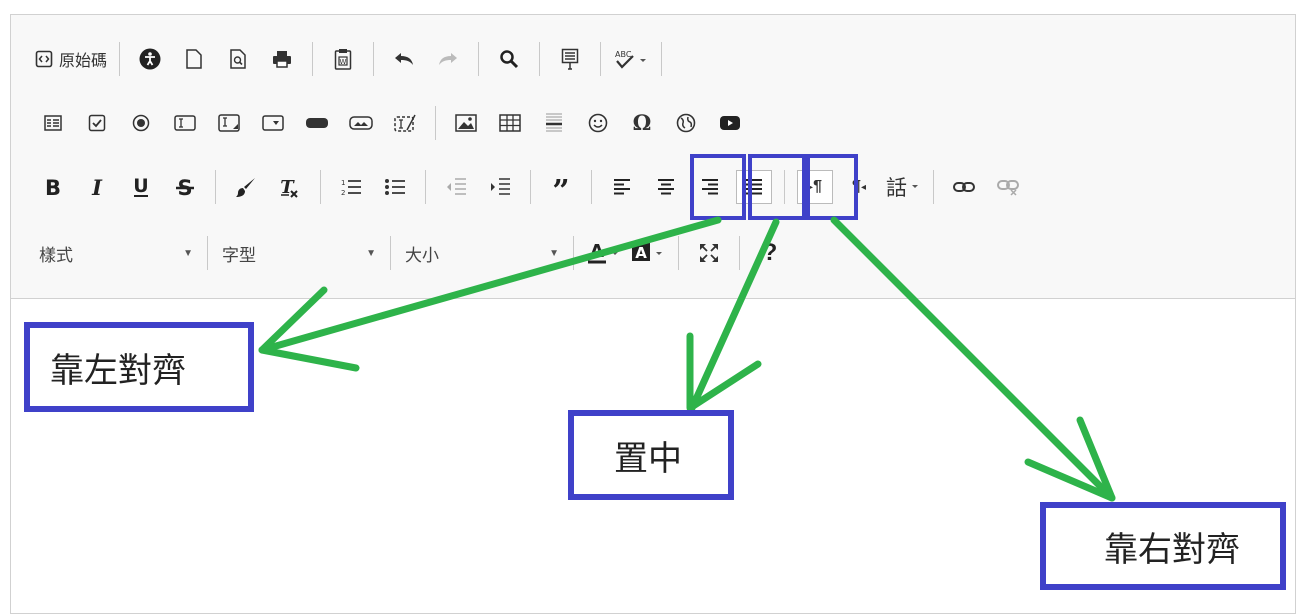  I want to click on youtube-button, so click(730, 123).